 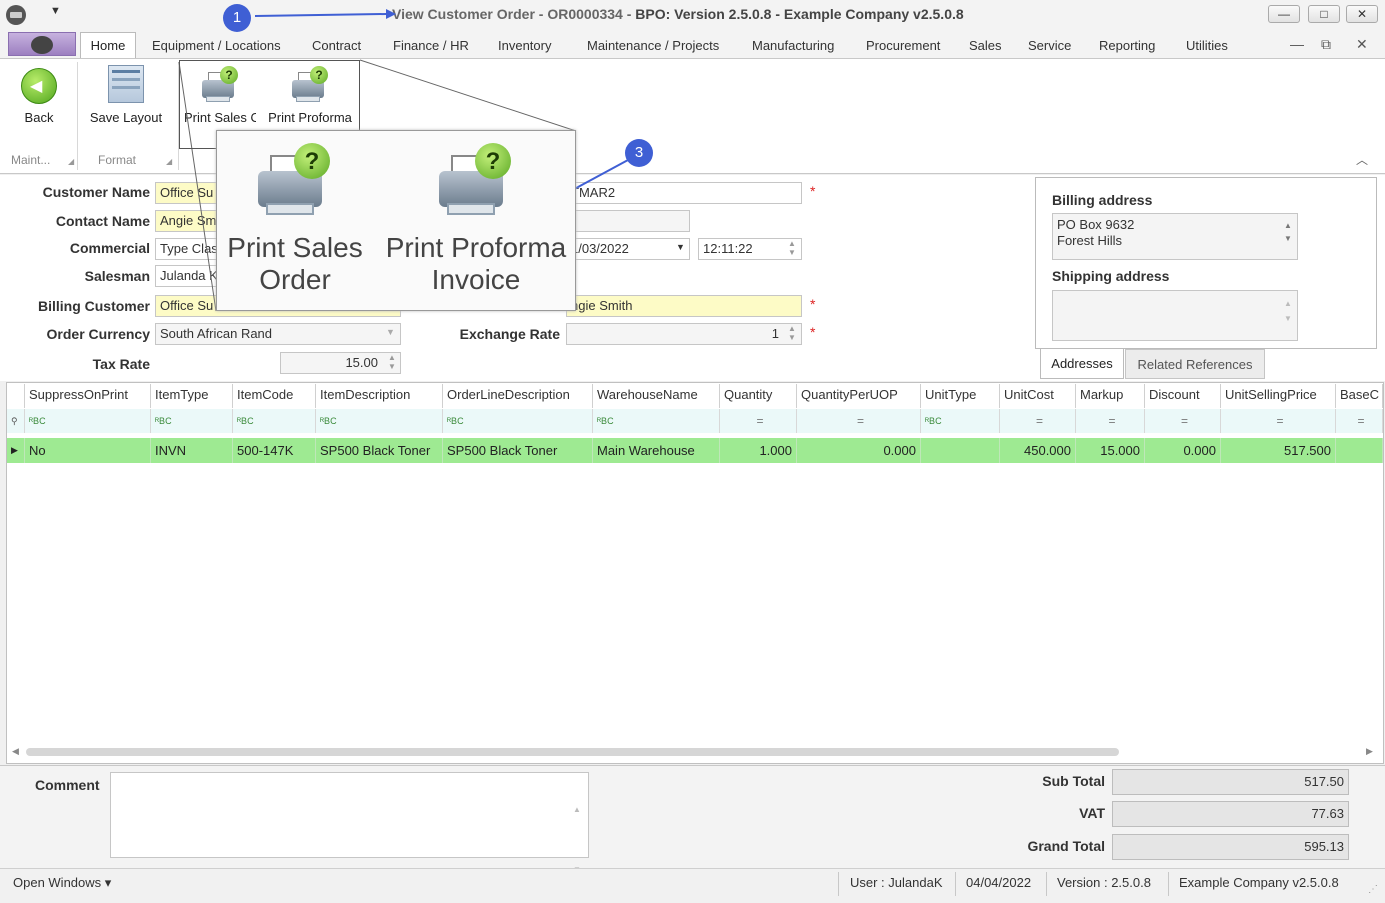 I want to click on zoom-label-line: Order, so click(x=295, y=279).